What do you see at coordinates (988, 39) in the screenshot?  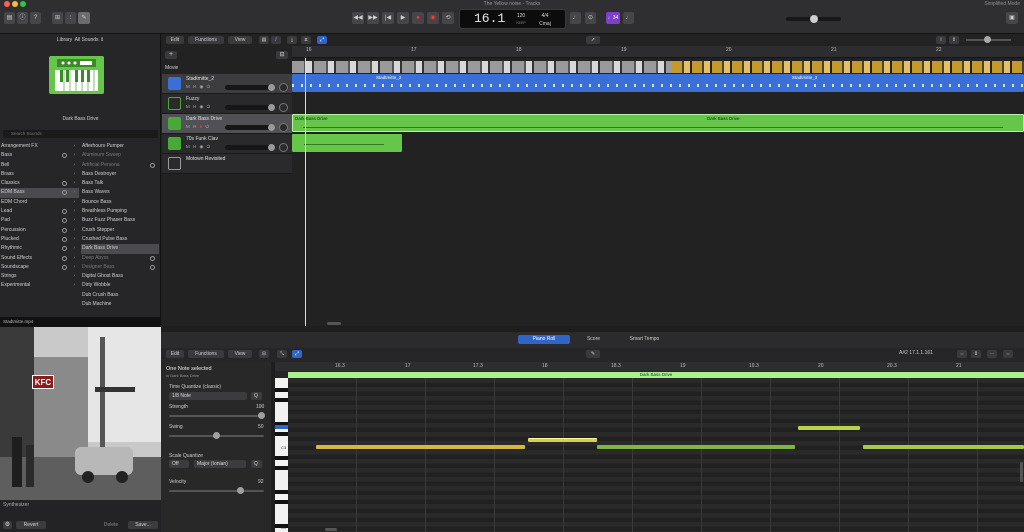 I see `horizontal-zoom-slider` at bounding box center [988, 39].